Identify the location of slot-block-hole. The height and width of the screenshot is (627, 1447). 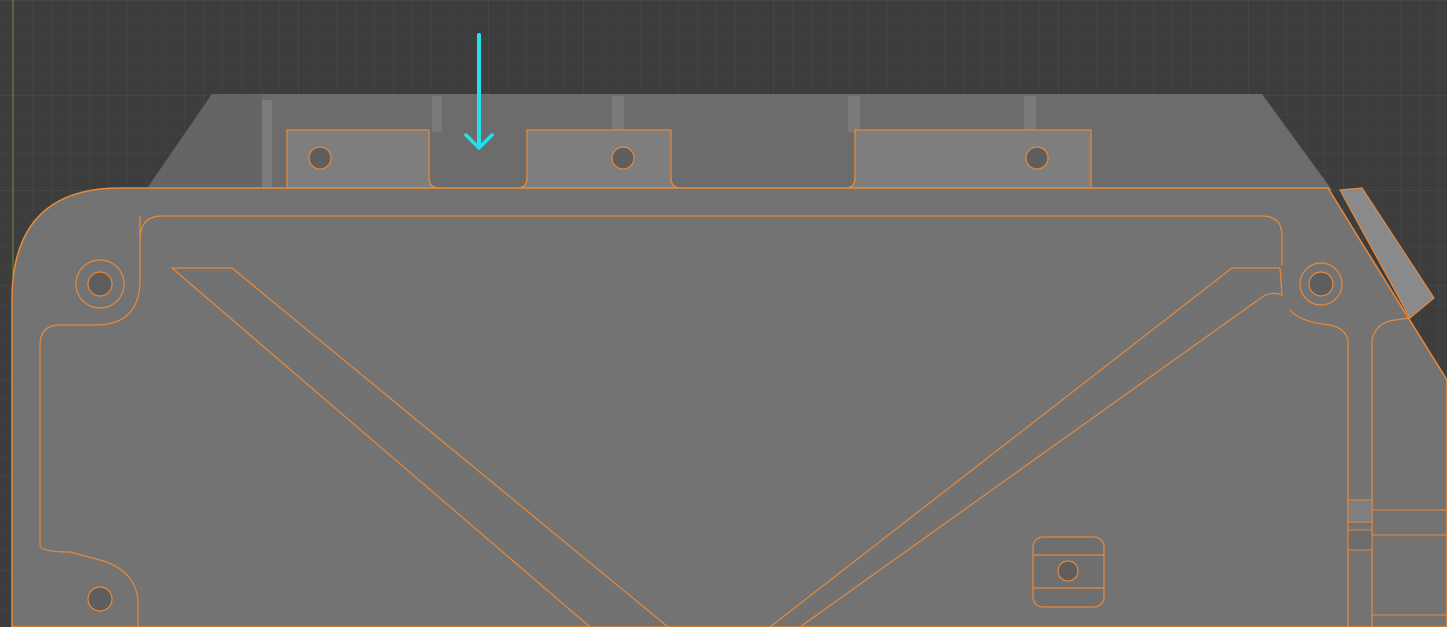
(1068, 571).